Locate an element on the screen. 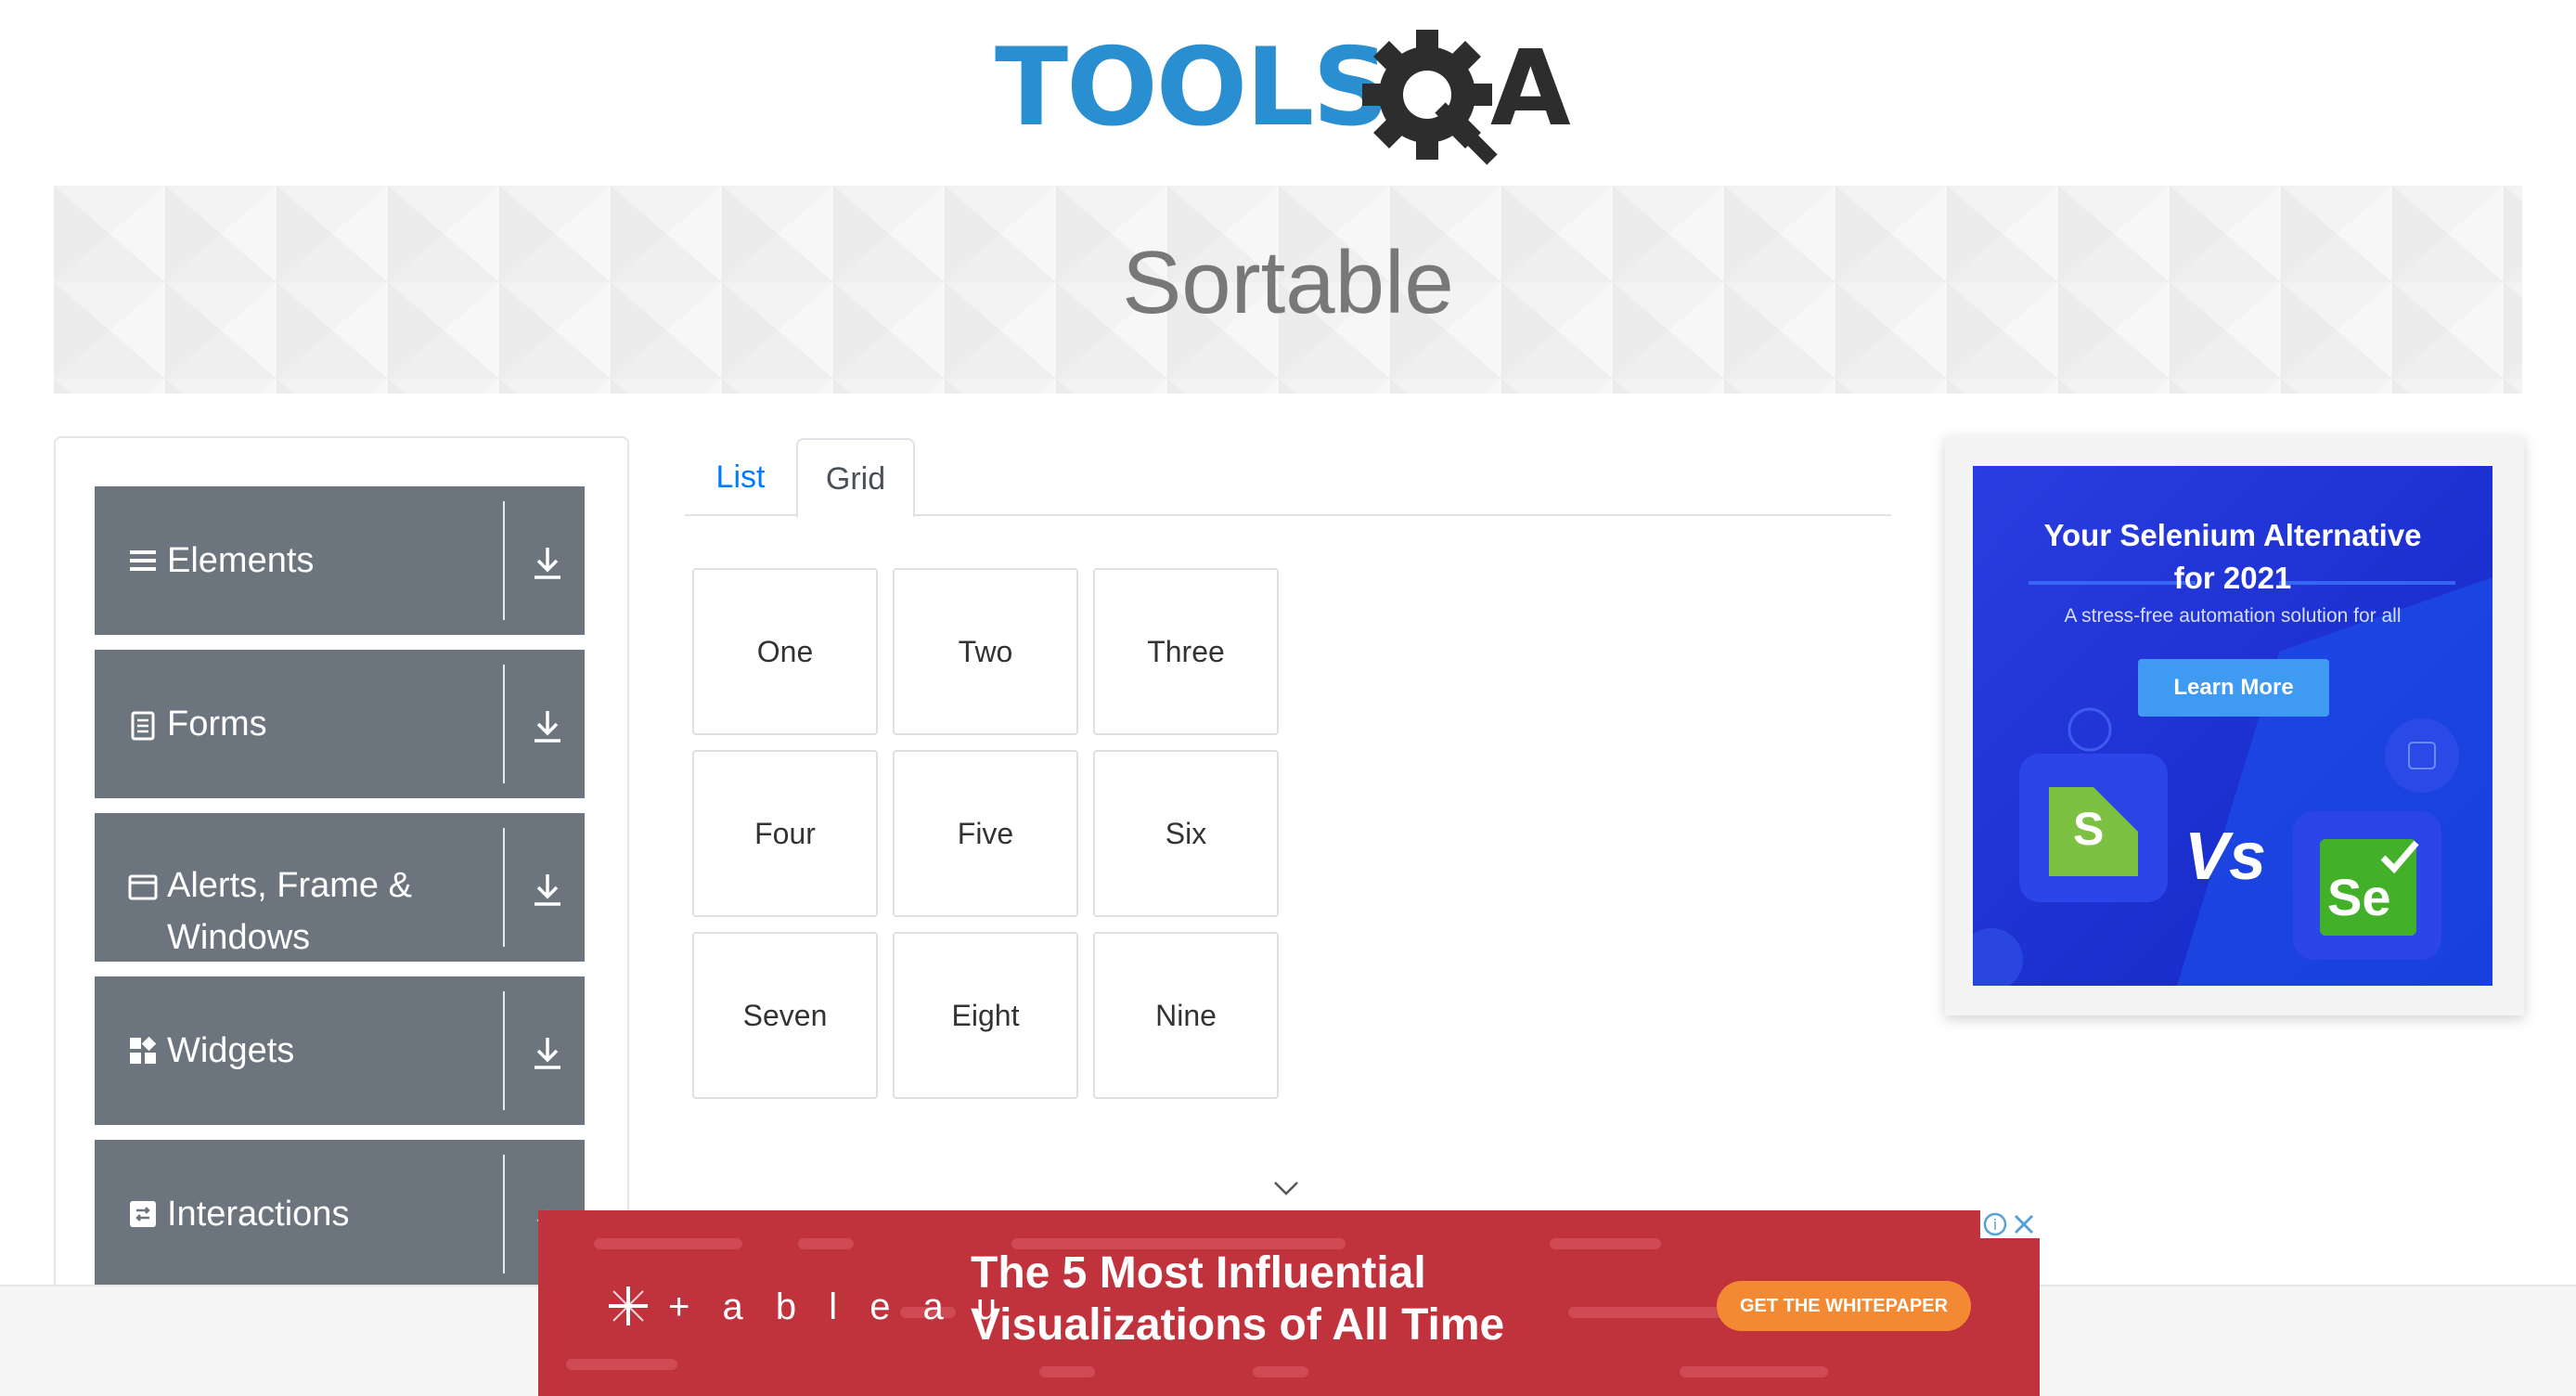 Image resolution: width=2576 pixels, height=1396 pixels. tab-list: List is located at coordinates (741, 478).